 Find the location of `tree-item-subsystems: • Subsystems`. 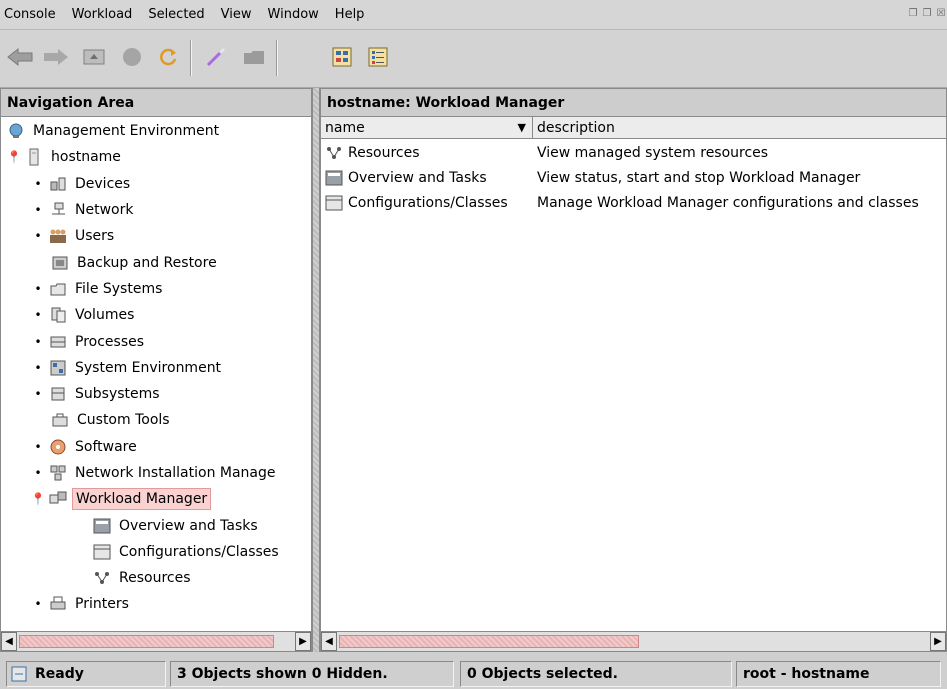

tree-item-subsystems: • Subsystems is located at coordinates (156, 394).